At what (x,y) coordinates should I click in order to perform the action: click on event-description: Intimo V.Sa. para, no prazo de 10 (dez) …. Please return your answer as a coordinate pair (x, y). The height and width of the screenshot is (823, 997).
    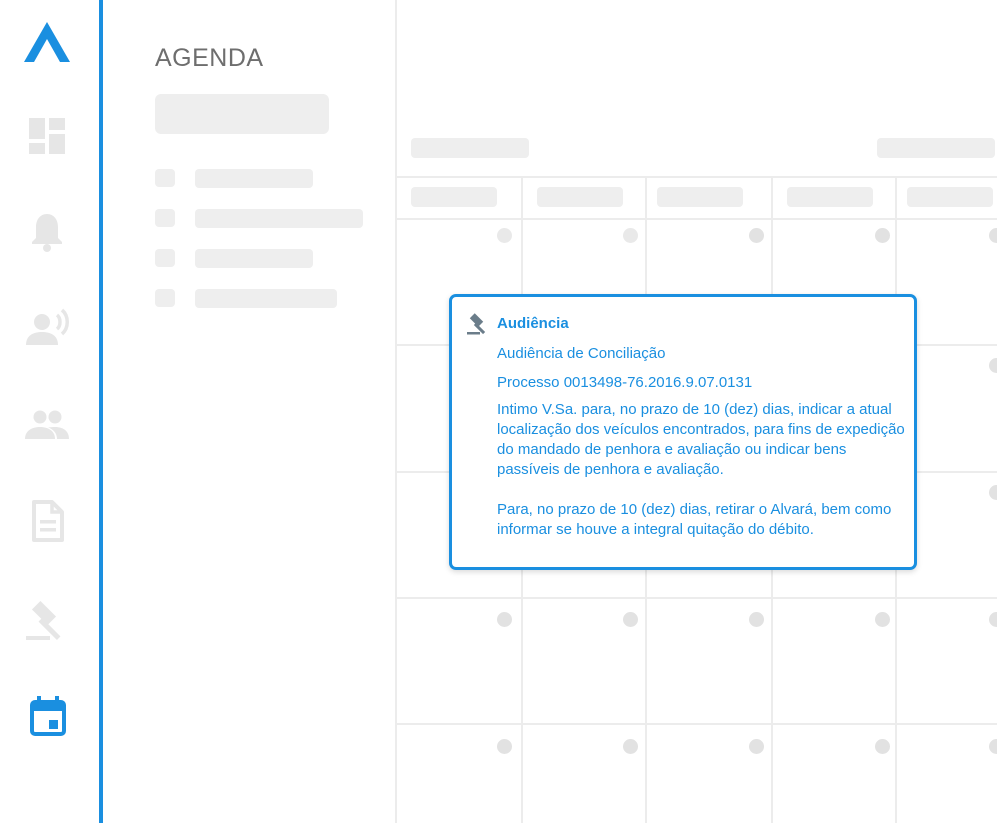
    Looking at the image, I should click on (701, 439).